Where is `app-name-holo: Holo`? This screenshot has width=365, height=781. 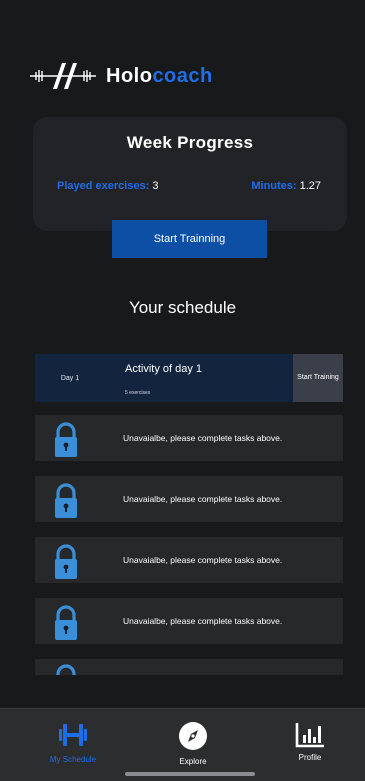
app-name-holo: Holo is located at coordinates (129, 75).